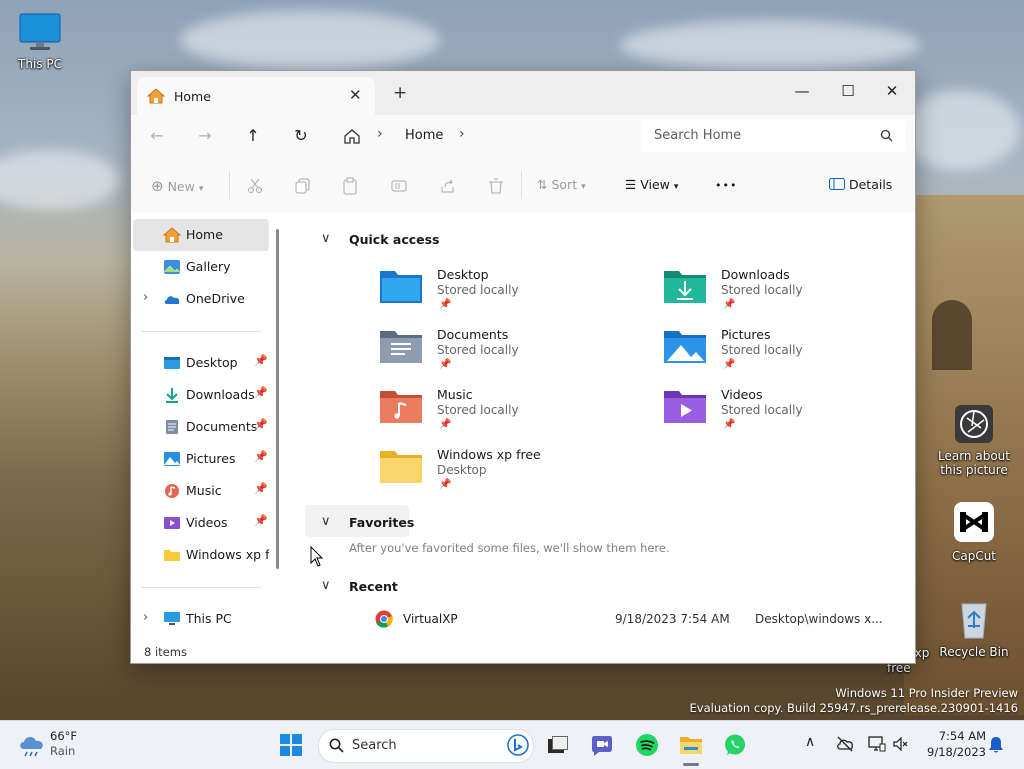  Describe the element at coordinates (523, 93) in the screenshot. I see `title-bar: Home ✕ + — ☐ ✕` at that location.